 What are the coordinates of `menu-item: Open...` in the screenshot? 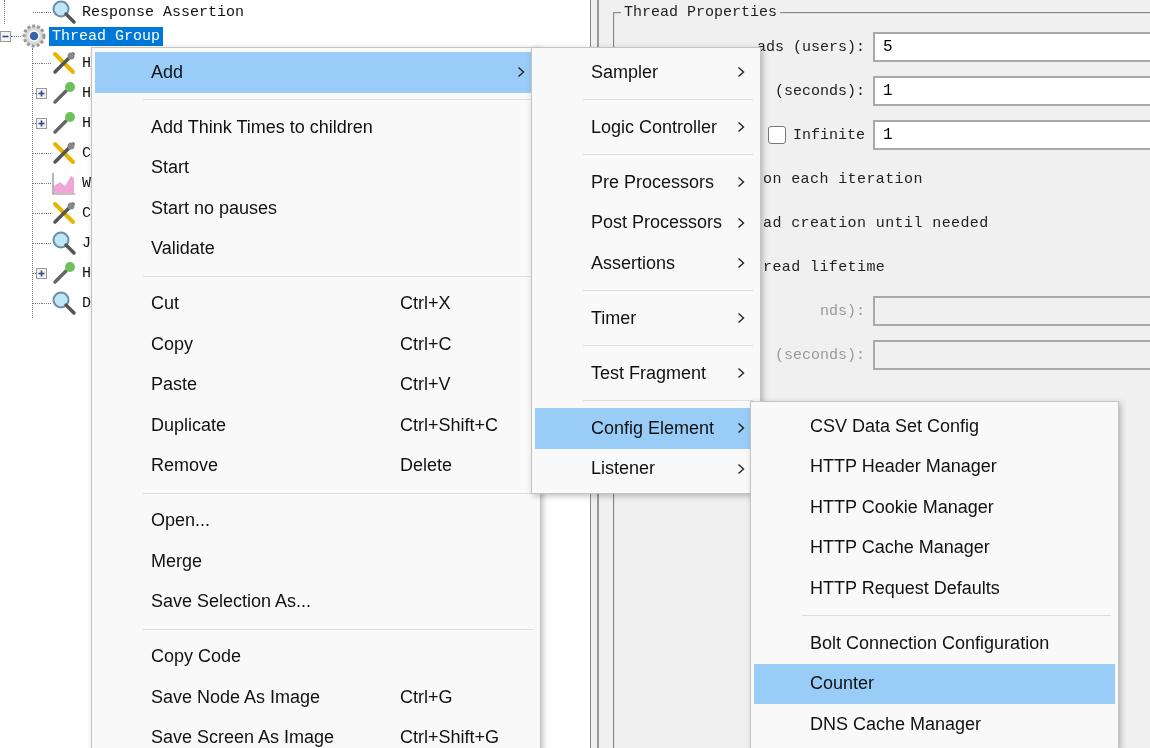 It's located at (316, 520).